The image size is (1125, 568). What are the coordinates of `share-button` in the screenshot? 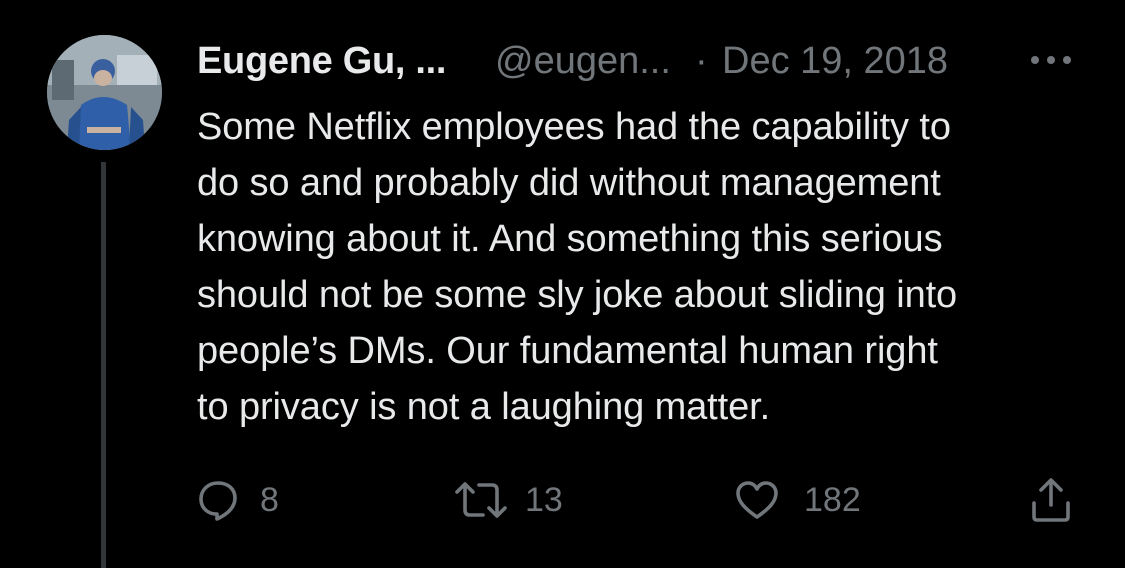 It's located at (1051, 500).